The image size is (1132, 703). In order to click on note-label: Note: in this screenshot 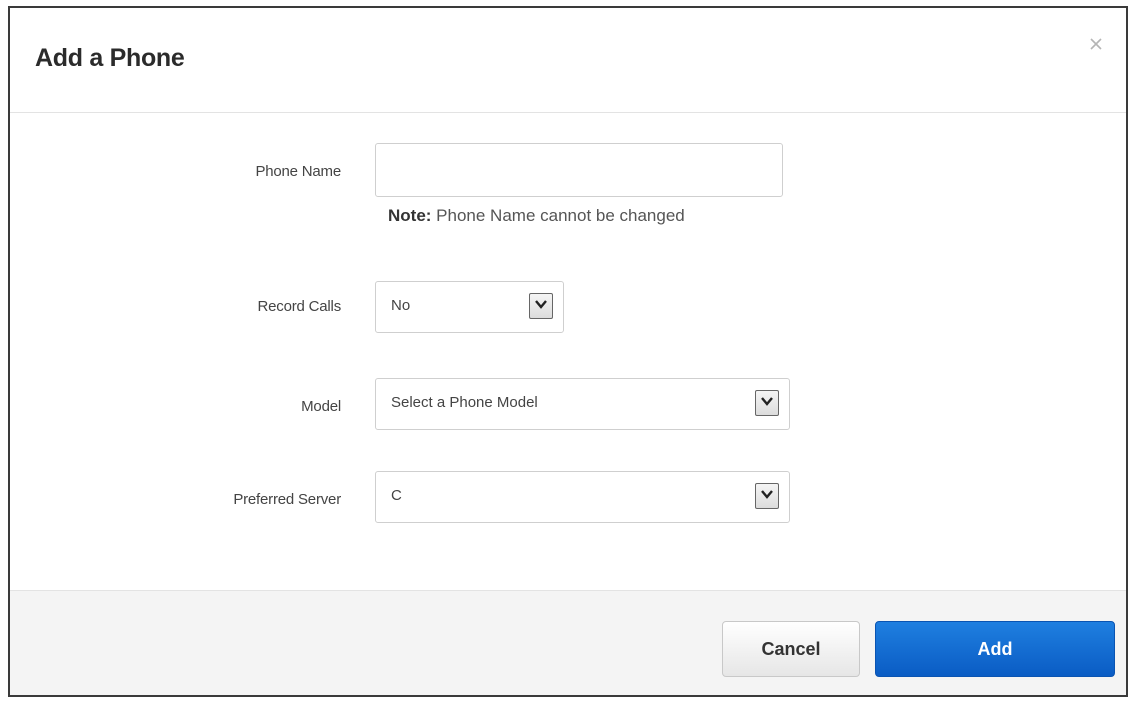, I will do `click(410, 215)`.